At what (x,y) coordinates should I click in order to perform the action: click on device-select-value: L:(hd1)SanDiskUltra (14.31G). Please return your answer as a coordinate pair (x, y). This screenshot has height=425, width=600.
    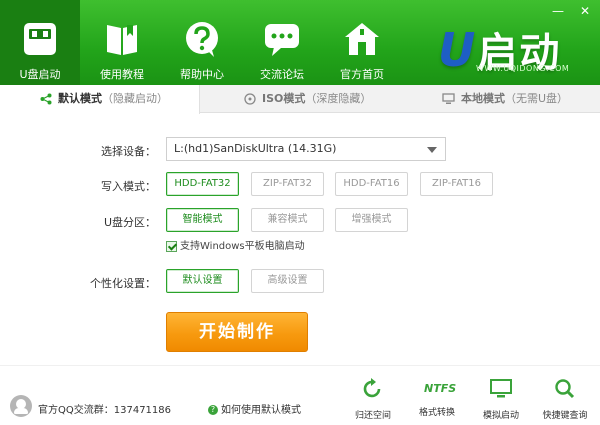
    Looking at the image, I should click on (255, 148).